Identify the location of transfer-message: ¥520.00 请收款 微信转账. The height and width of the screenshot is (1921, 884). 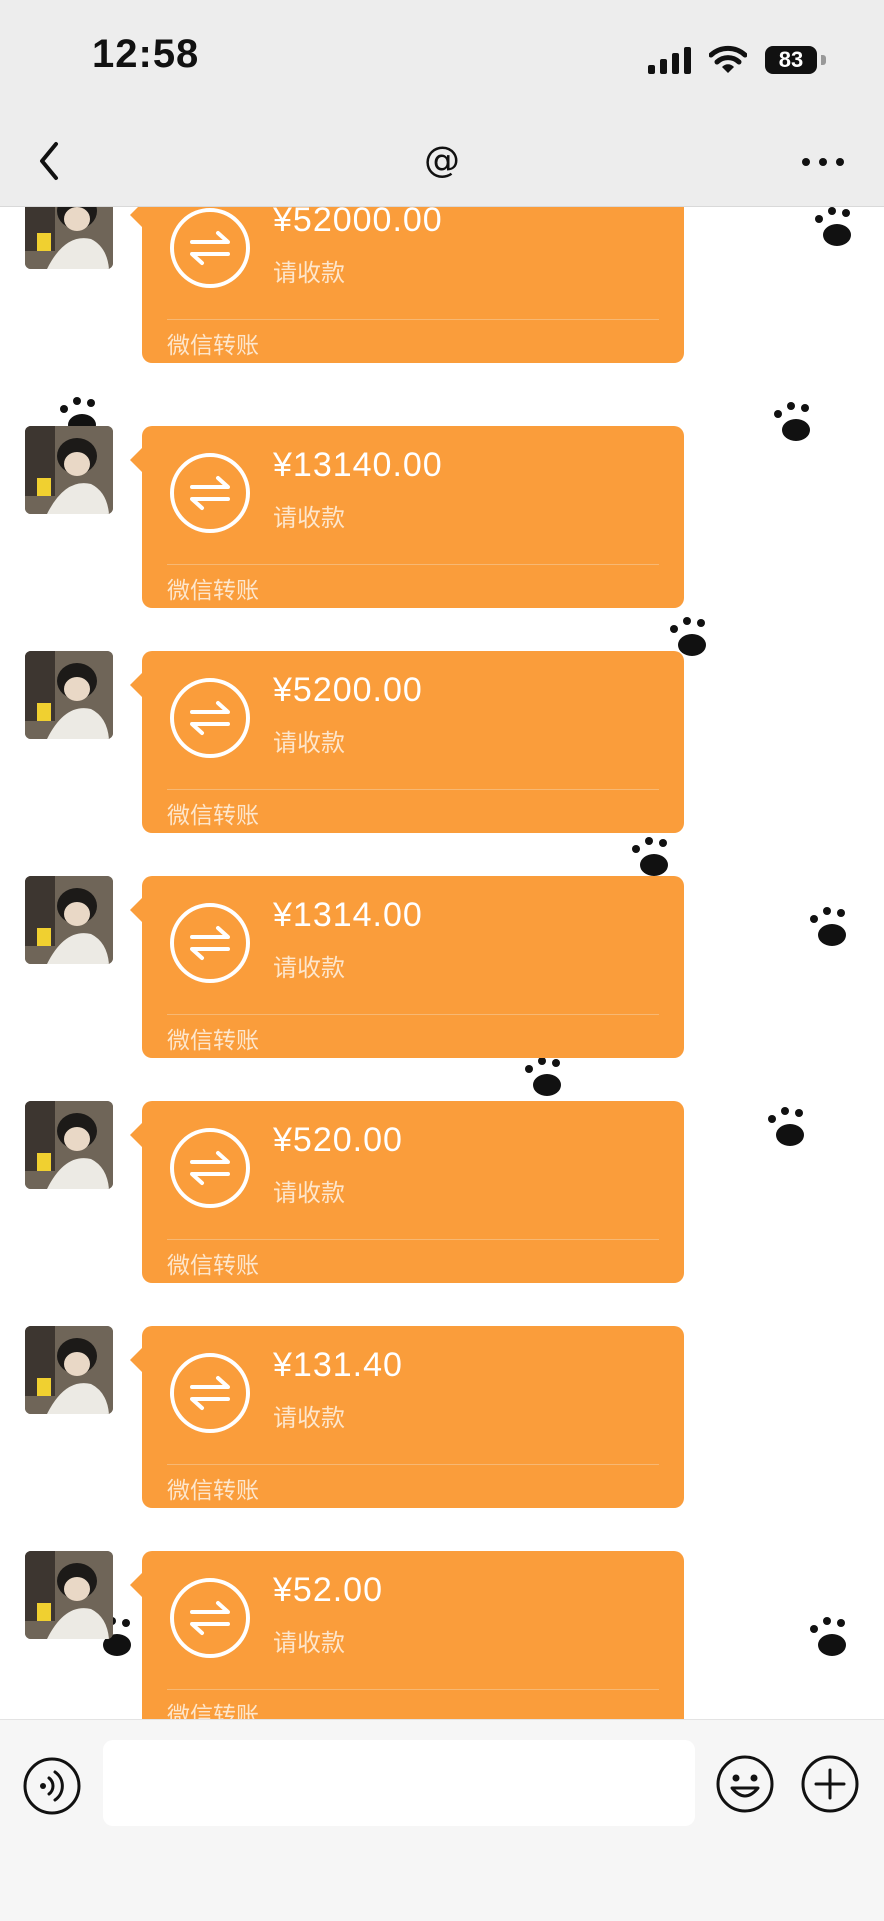
(442, 1192).